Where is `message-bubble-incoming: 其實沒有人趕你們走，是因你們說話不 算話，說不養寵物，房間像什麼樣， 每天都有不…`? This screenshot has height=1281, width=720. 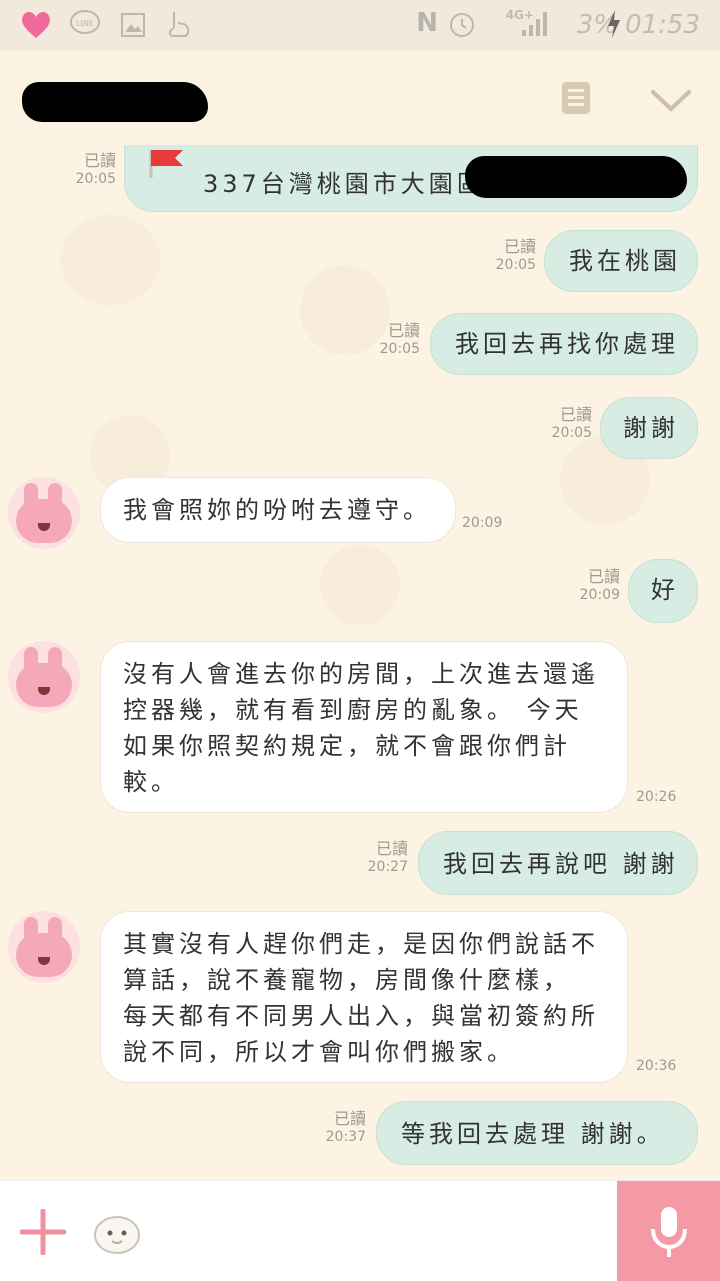 message-bubble-incoming: 其實沒有人趕你們走，是因你們說話不 算話，說不養寵物，房間像什麼樣， 每天都有不… is located at coordinates (364, 997).